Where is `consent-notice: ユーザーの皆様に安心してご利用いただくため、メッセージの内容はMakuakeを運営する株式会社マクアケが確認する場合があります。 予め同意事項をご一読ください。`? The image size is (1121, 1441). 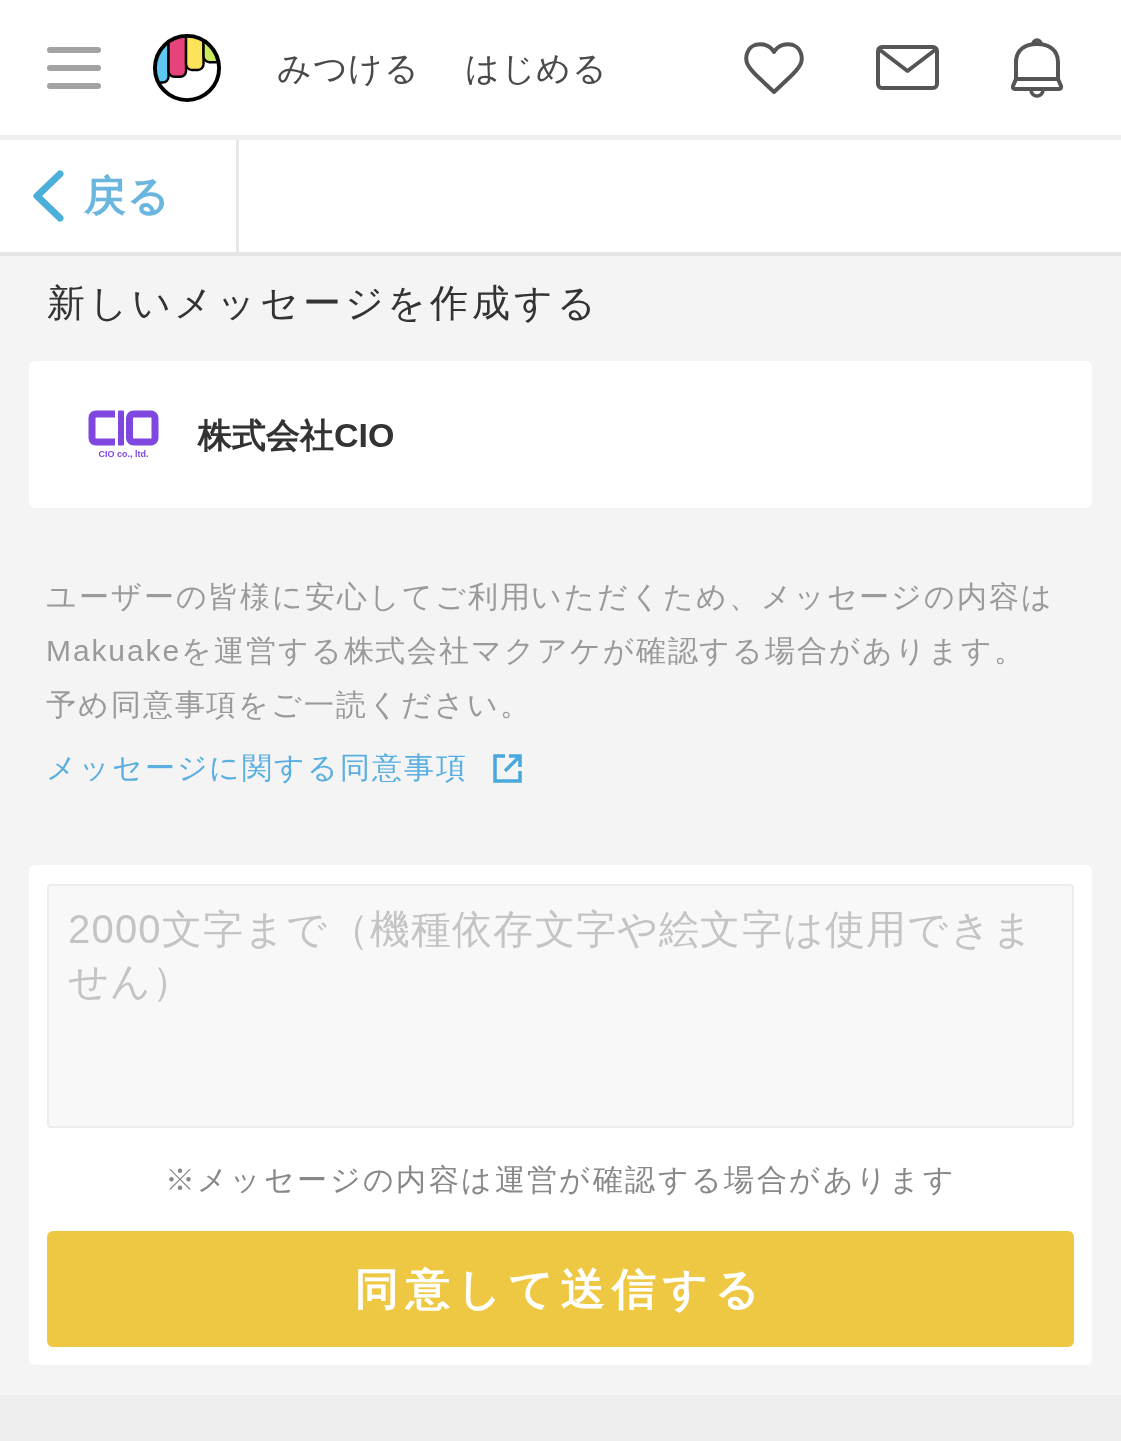
consent-notice: ユーザーの皆様に安心してご利用いただくため、メッセージの内容はMakuakeを運営する株式会社マクアケが確認する場合があります。 予め同意事項をご一読ください。 is located at coordinates (550, 651).